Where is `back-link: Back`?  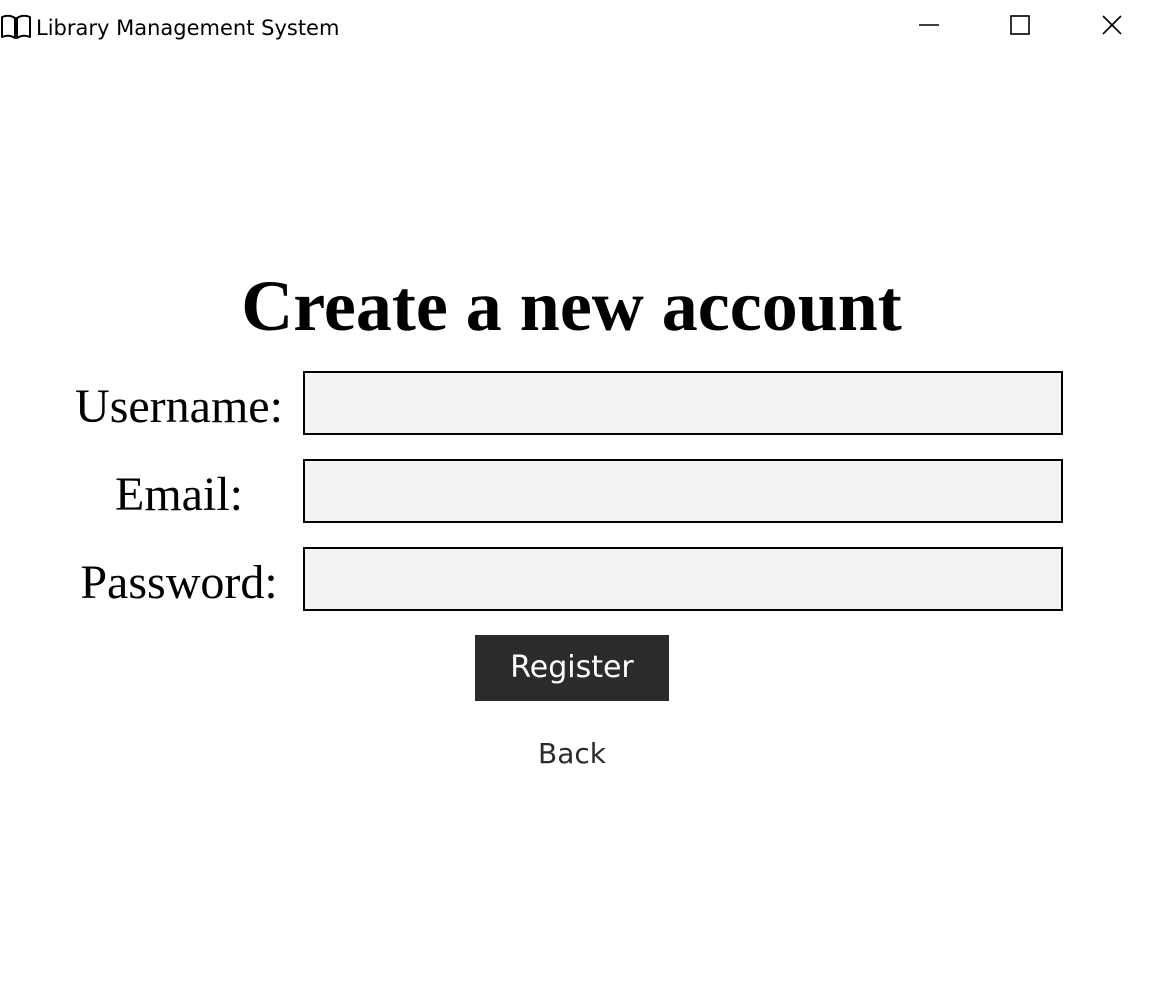
back-link: Back is located at coordinates (572, 754).